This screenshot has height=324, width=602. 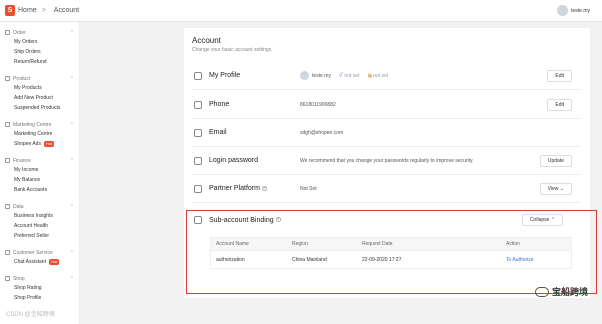 What do you see at coordinates (520, 260) in the screenshot?
I see `authorize-link: To Authorize` at bounding box center [520, 260].